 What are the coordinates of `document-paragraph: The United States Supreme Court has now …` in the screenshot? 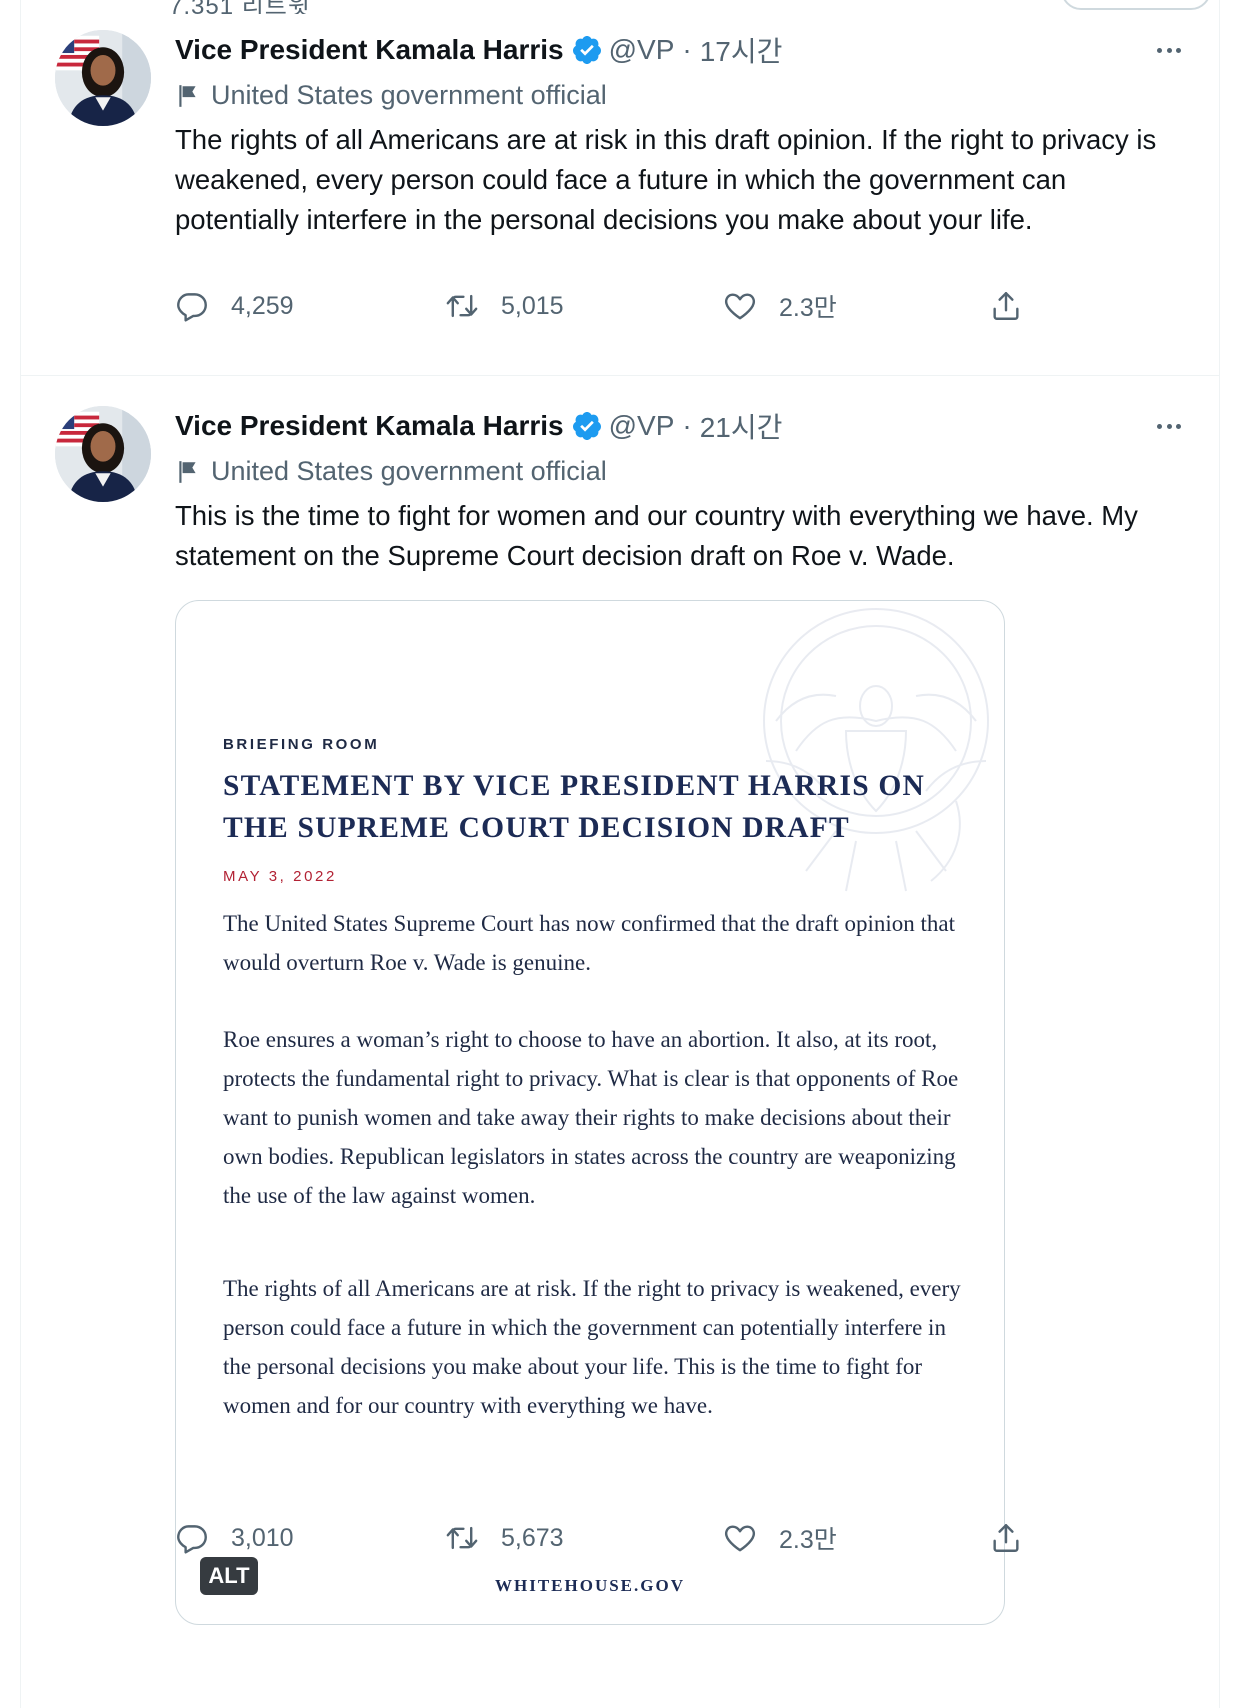 It's located at (589, 943).